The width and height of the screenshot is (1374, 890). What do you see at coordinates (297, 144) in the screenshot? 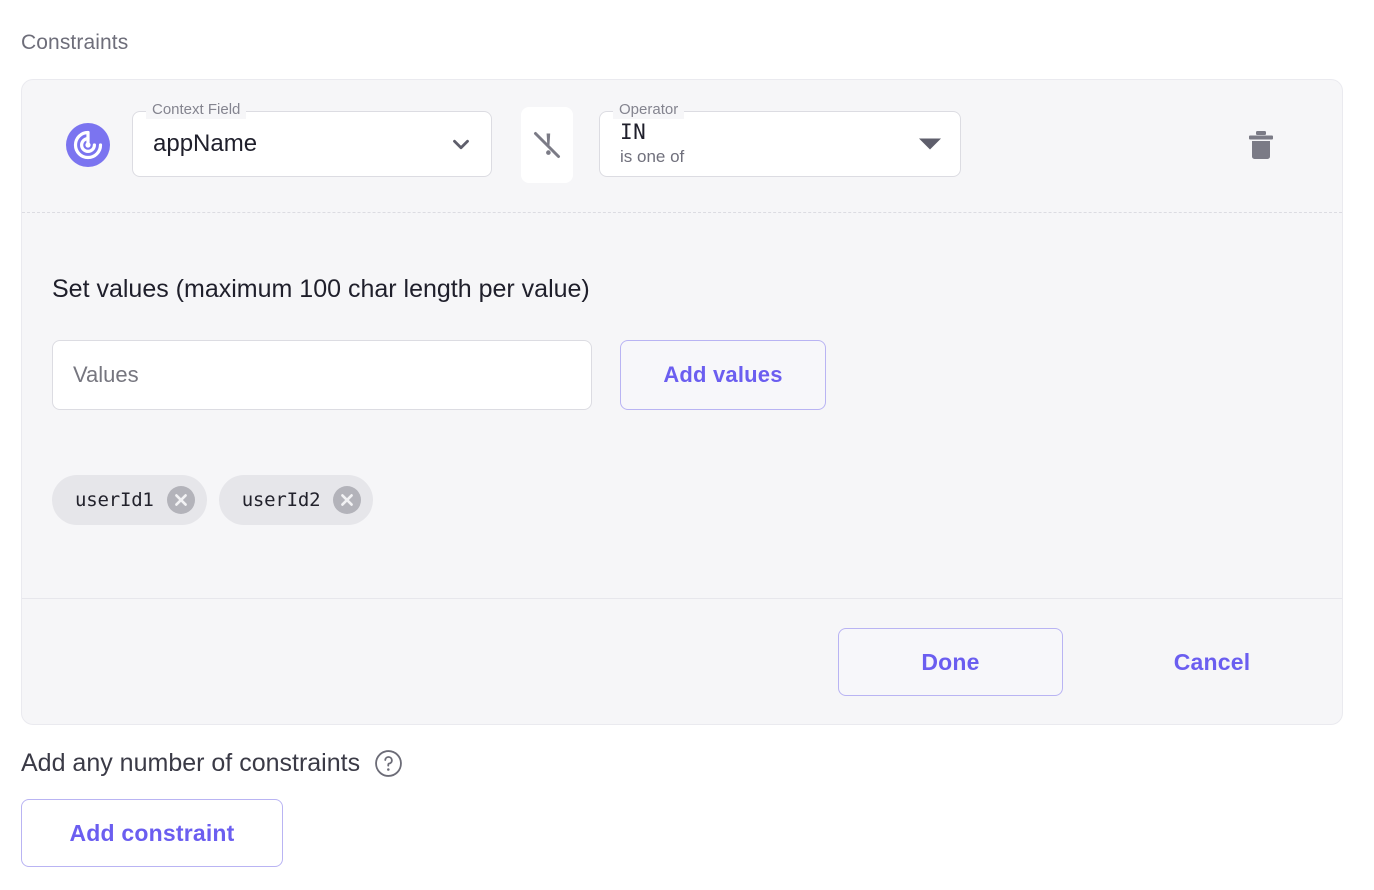
I see `context-field-value-wrap: appName` at bounding box center [297, 144].